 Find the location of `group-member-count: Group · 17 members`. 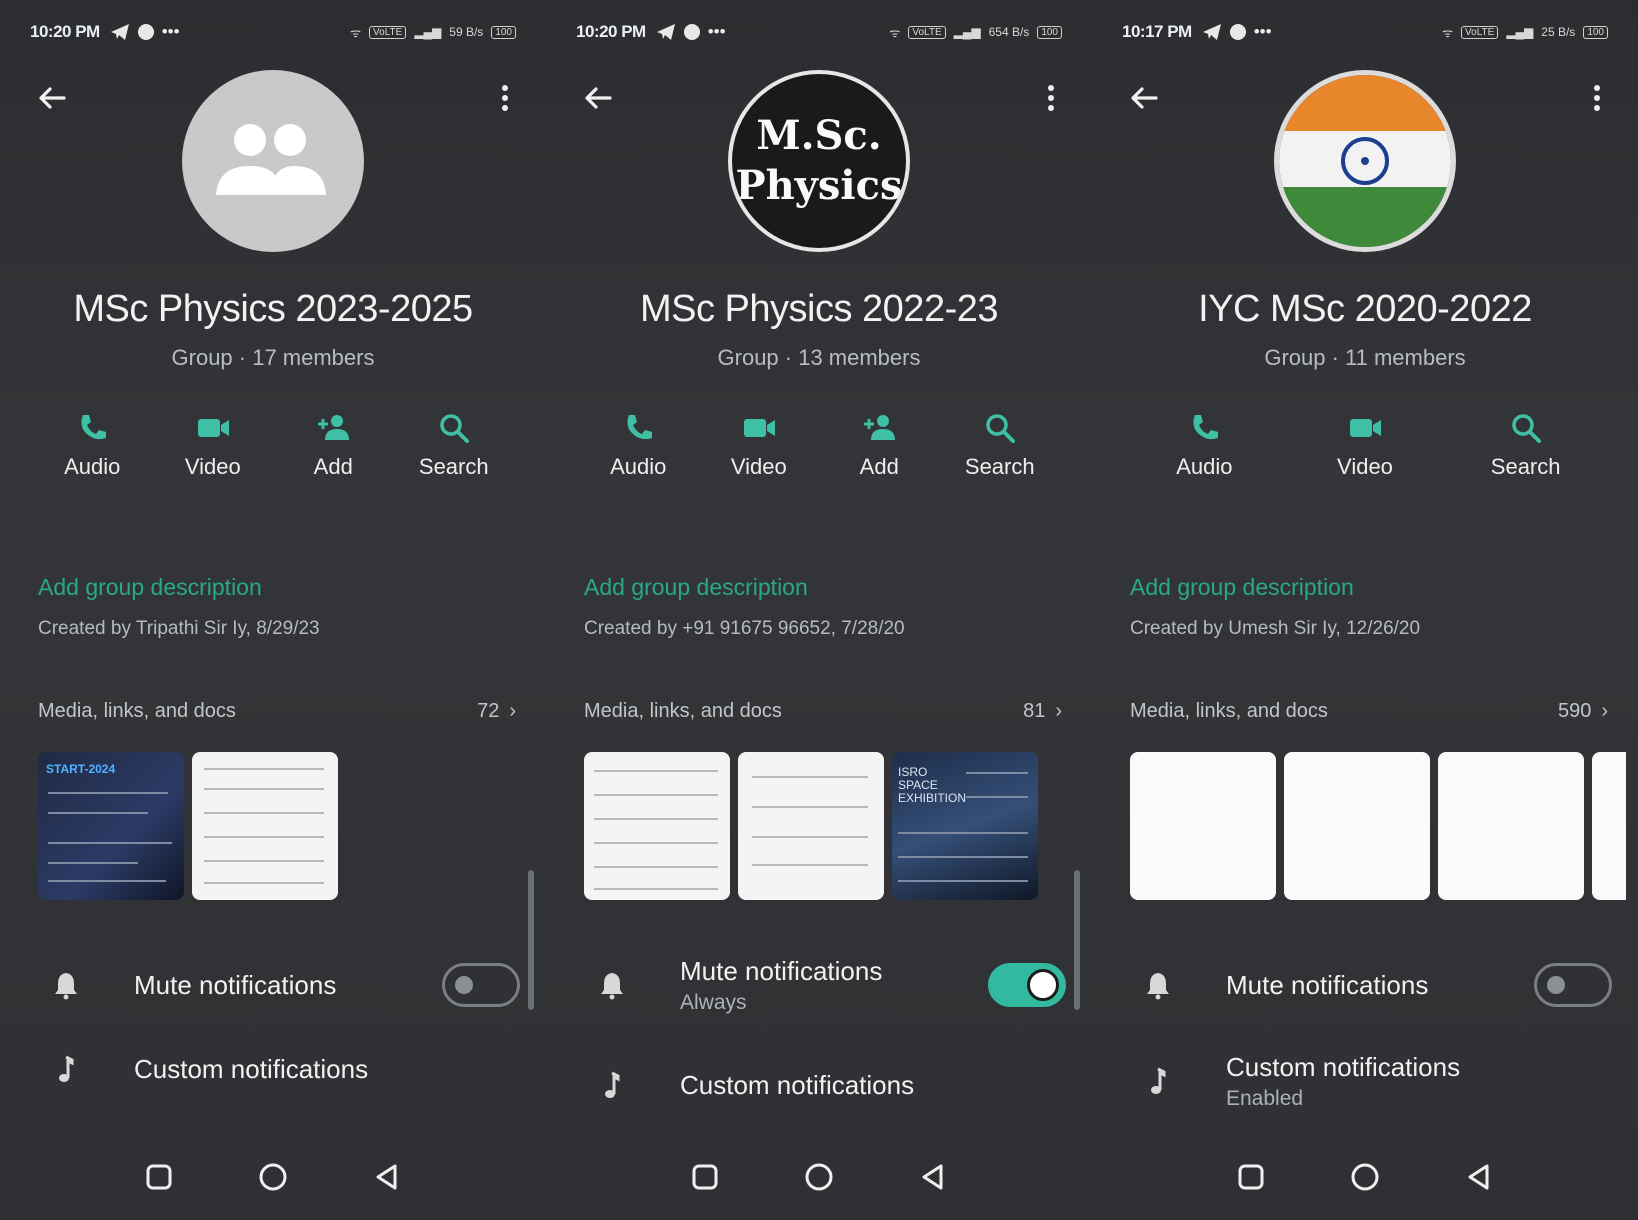

group-member-count: Group · 17 members is located at coordinates (273, 357).